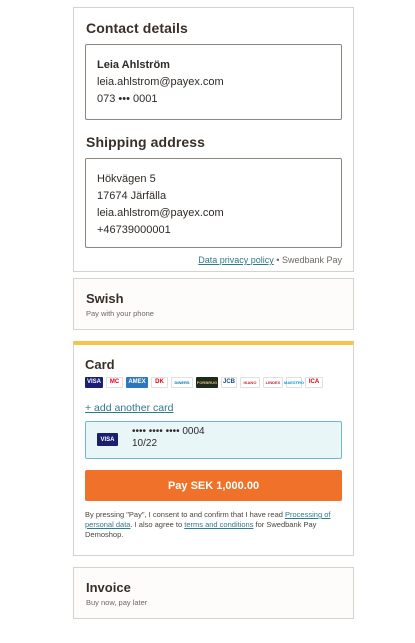  What do you see at coordinates (105, 298) in the screenshot?
I see `swish-title: Swish` at bounding box center [105, 298].